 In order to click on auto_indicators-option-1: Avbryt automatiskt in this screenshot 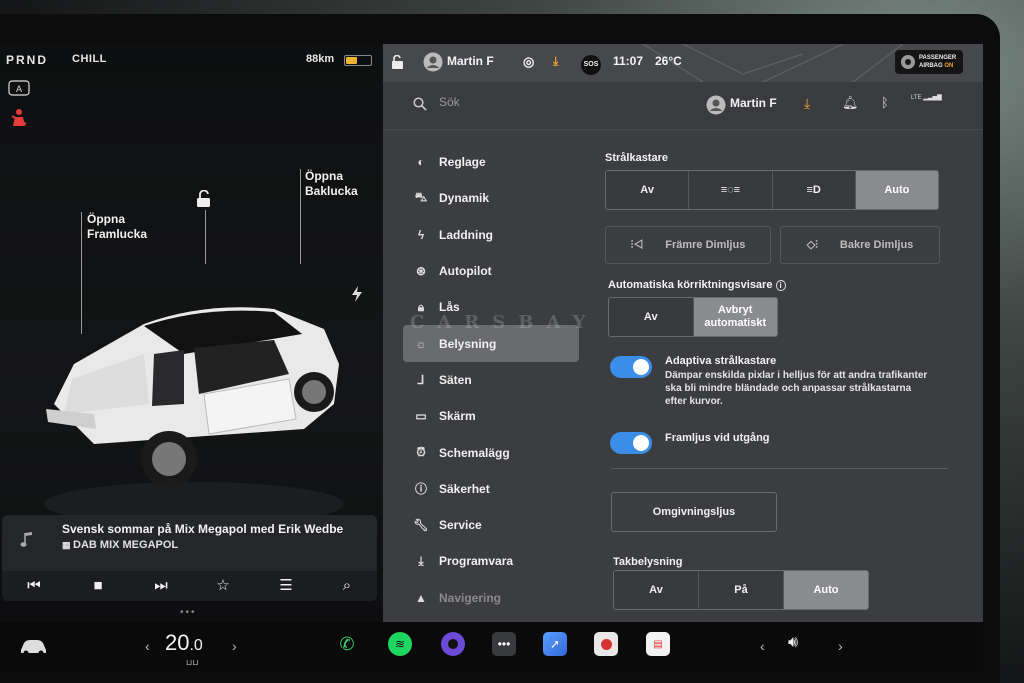, I will do `click(735, 317)`.